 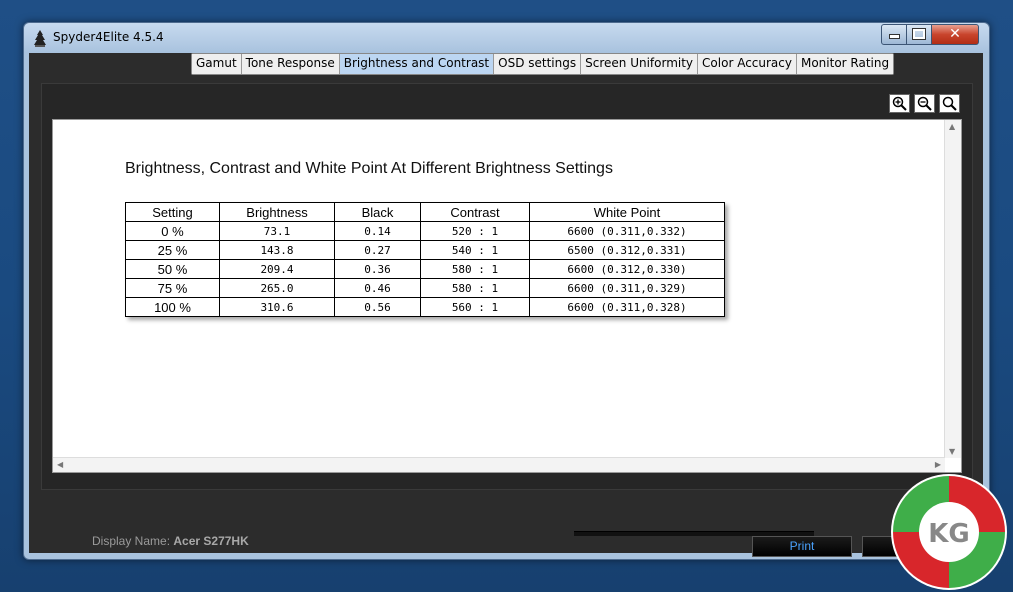 What do you see at coordinates (211, 541) in the screenshot?
I see `display-name-value: Acer S277HK` at bounding box center [211, 541].